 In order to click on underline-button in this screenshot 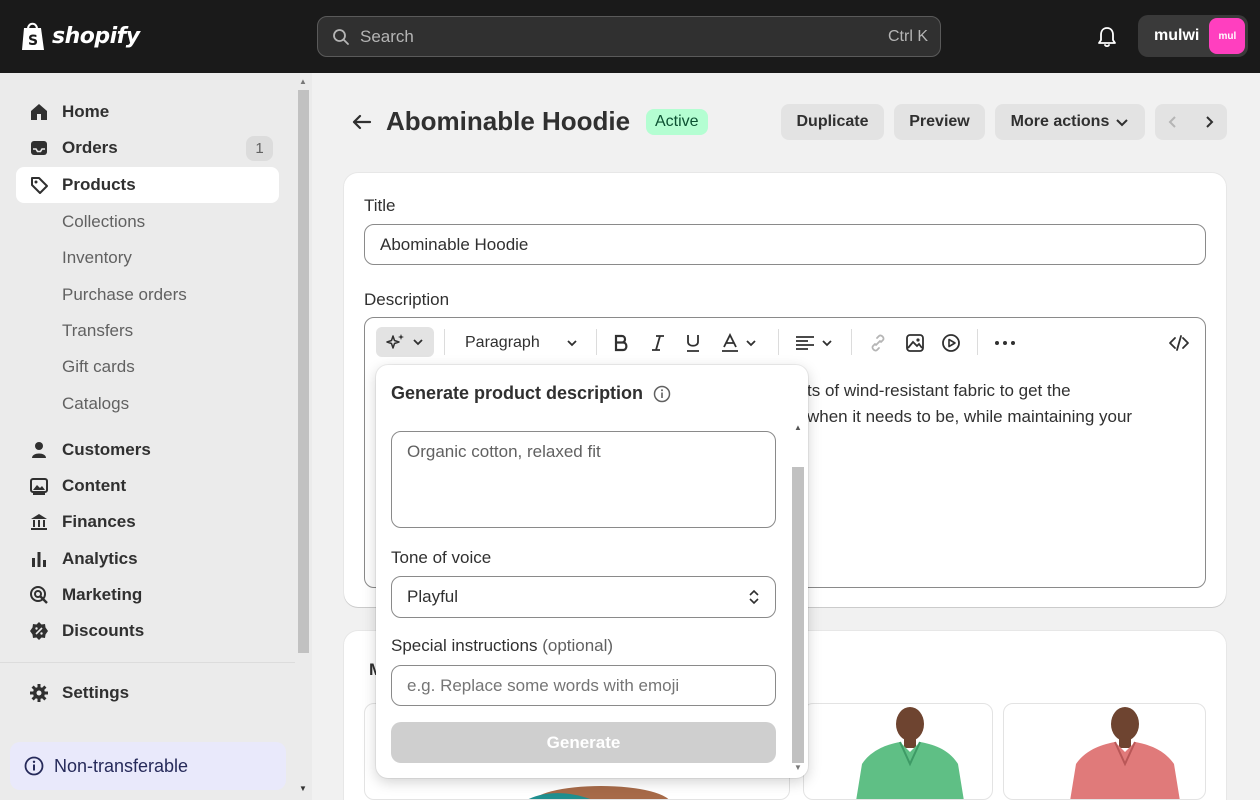, I will do `click(693, 343)`.